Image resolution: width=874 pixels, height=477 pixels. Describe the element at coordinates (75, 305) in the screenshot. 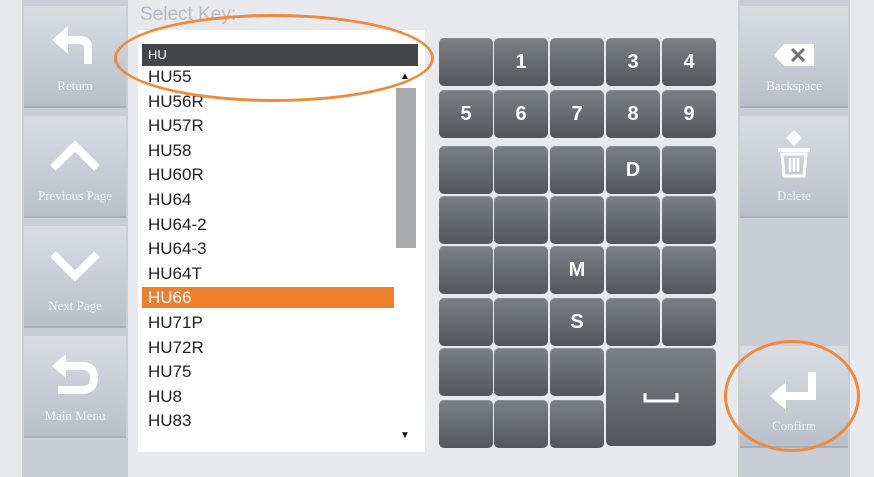

I see `next-page-label: Next Page` at that location.